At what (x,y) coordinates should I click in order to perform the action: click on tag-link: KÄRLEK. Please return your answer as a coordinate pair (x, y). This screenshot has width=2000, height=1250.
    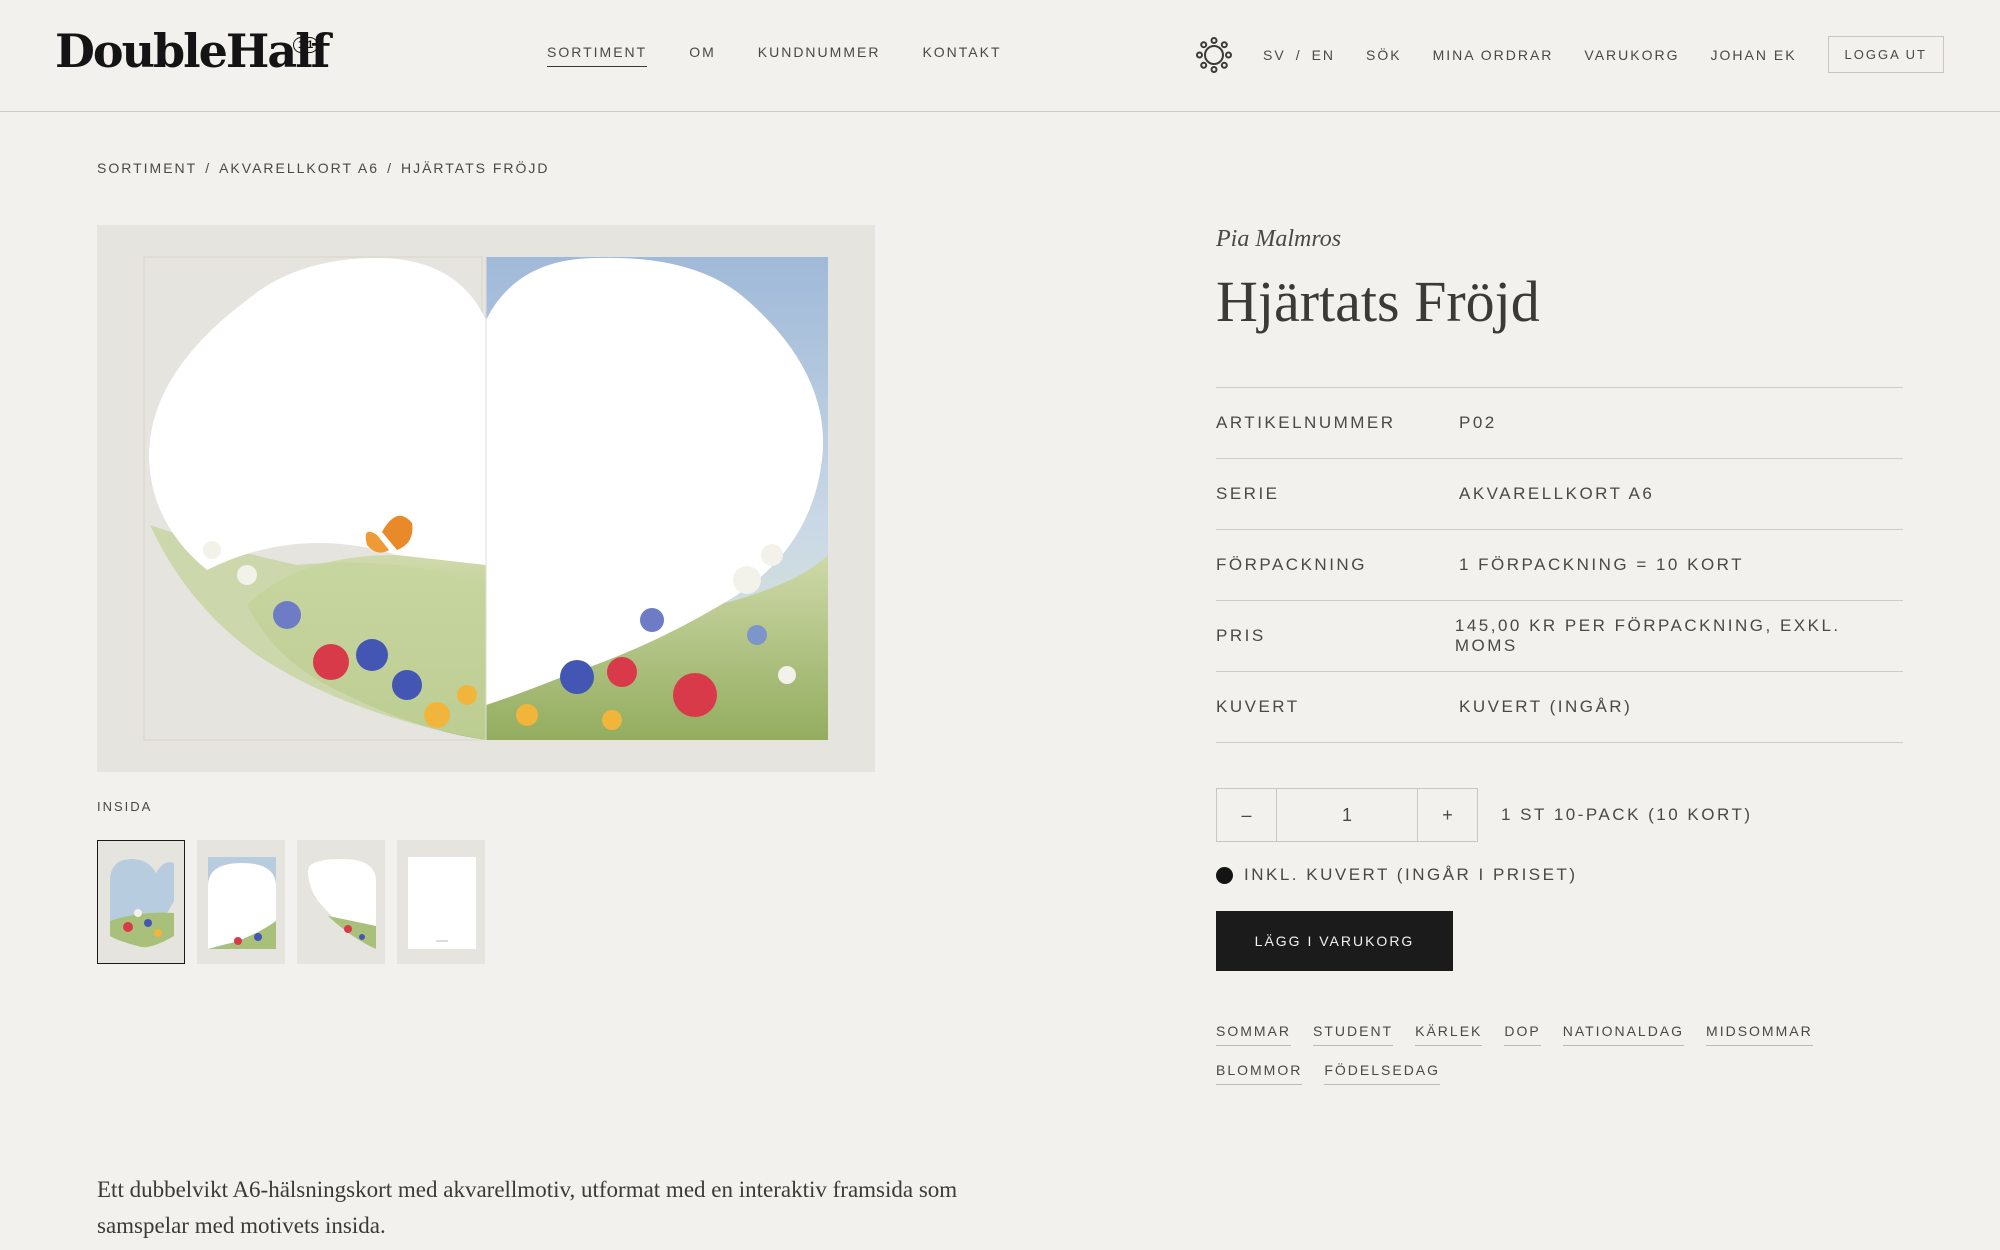
    Looking at the image, I should click on (1449, 1034).